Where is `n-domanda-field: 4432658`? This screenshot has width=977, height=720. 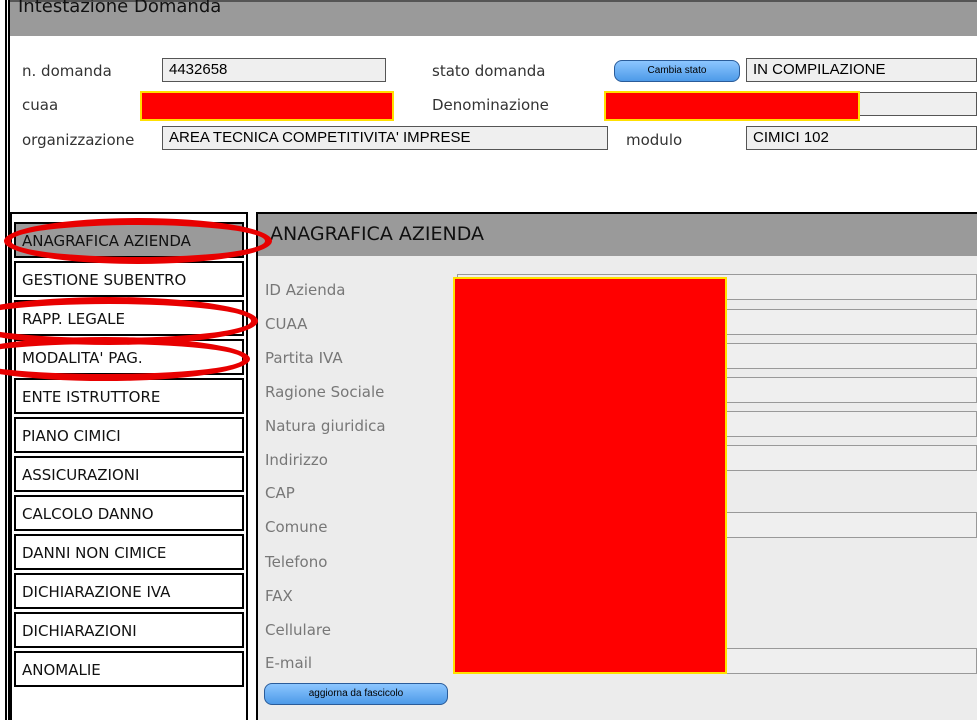 n-domanda-field: 4432658 is located at coordinates (274, 70).